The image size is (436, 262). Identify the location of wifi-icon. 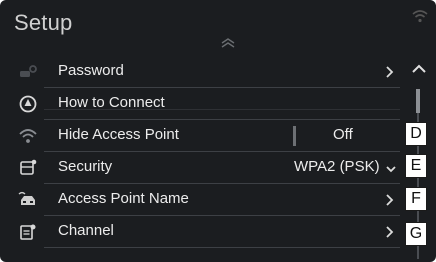
(28, 136).